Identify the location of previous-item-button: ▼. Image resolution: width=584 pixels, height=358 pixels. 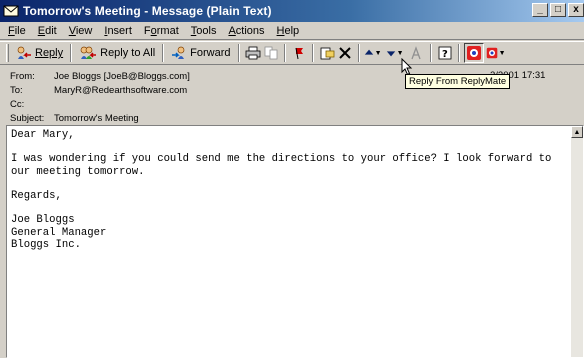
(373, 53).